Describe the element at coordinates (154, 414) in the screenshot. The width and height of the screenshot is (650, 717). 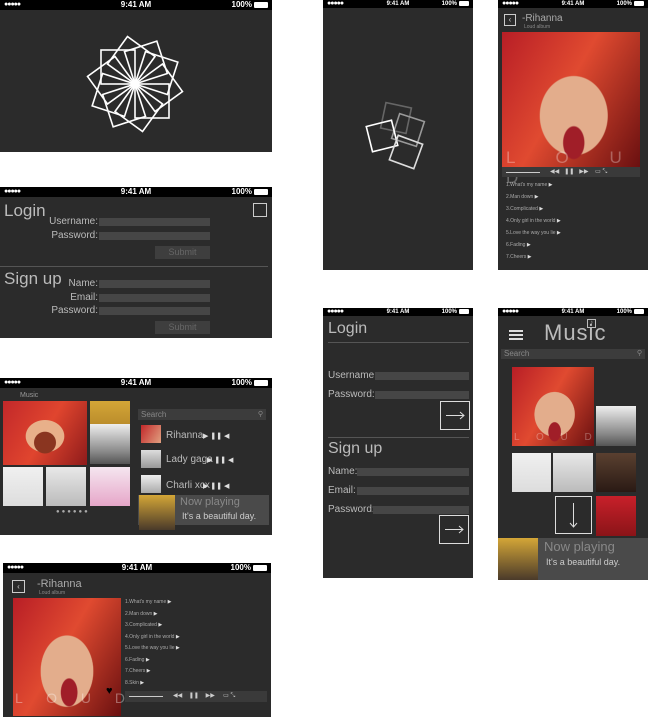
I see `search-placeholder: Search` at that location.